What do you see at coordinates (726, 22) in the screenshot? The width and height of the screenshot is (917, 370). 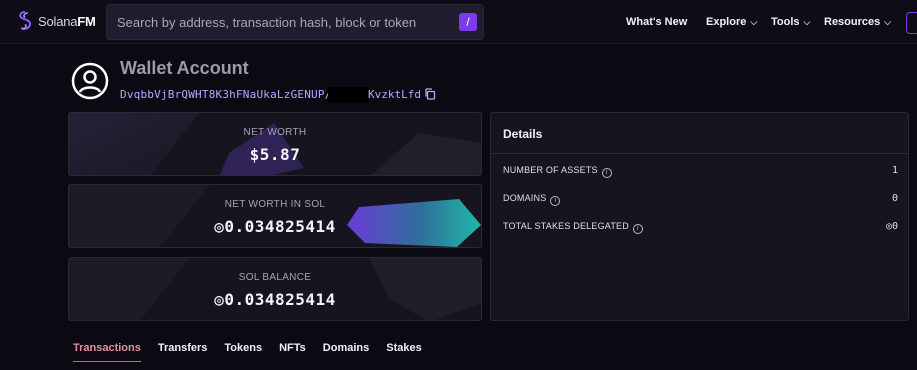 I see `nav-explore-label: Explore` at bounding box center [726, 22].